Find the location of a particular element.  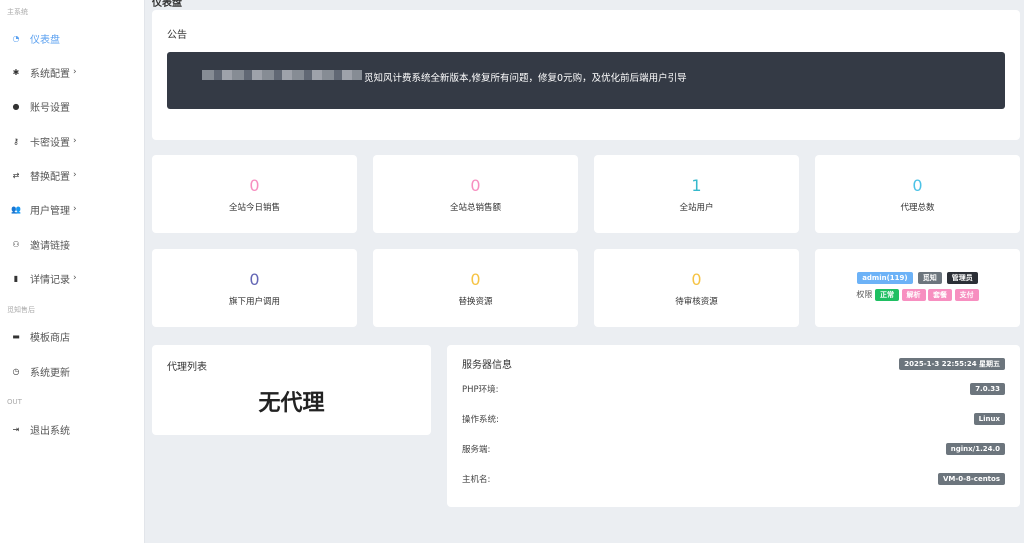

username-badge: admin(119) is located at coordinates (885, 278).